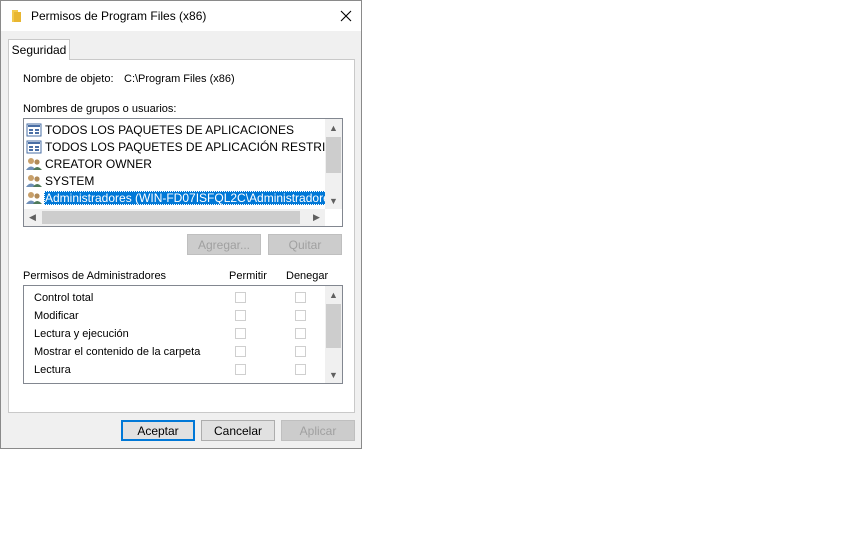 Image resolution: width=864 pixels, height=540 pixels. What do you see at coordinates (316, 217) in the screenshot?
I see `scroll-right-arrow-icon: ▶` at bounding box center [316, 217].